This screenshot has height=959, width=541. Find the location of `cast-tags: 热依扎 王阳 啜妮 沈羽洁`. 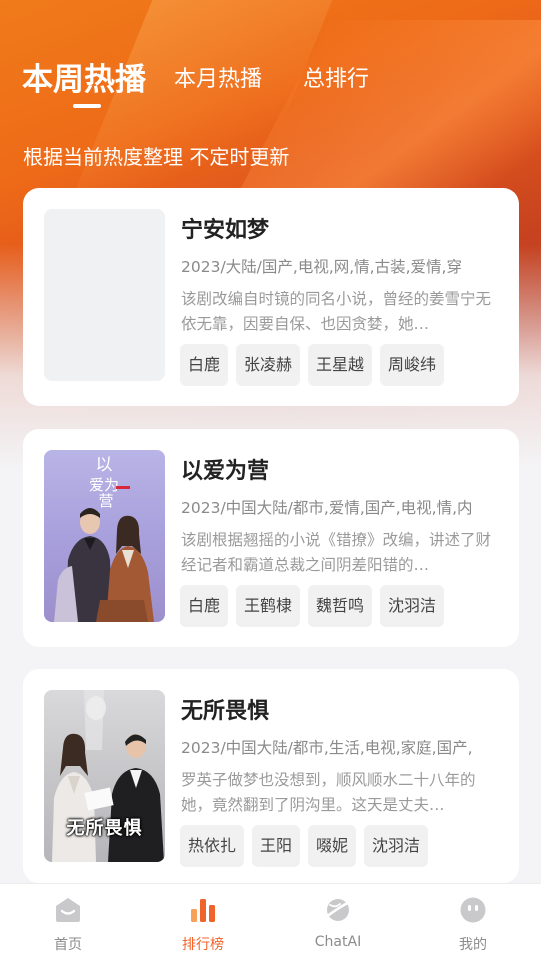

cast-tags: 热依扎 王阳 啜妮 沈羽洁 is located at coordinates (304, 846).